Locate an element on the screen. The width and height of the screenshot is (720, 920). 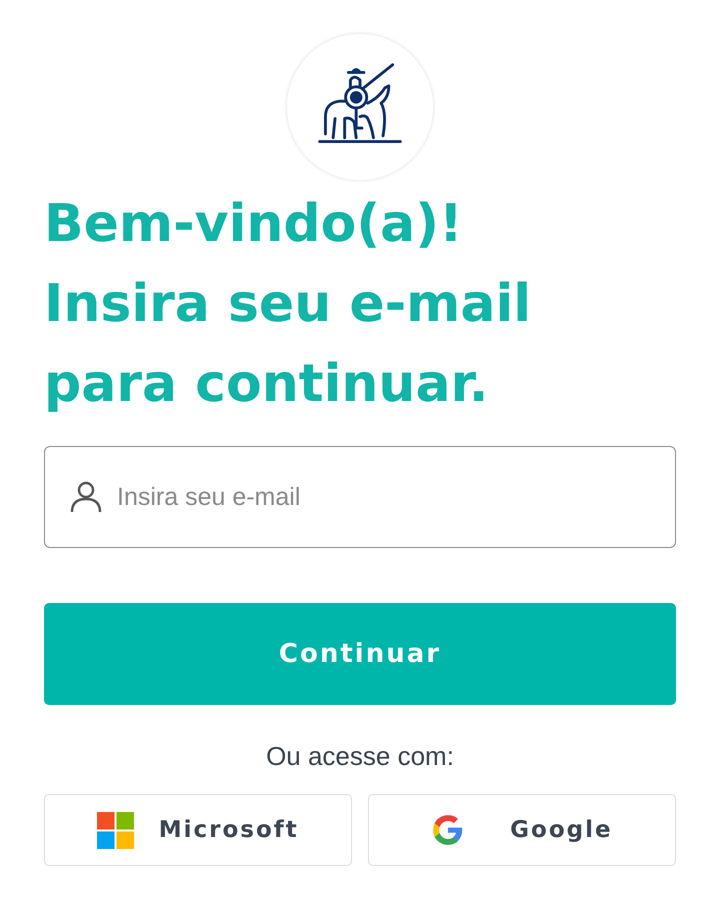
google-button: Google is located at coordinates (522, 830).